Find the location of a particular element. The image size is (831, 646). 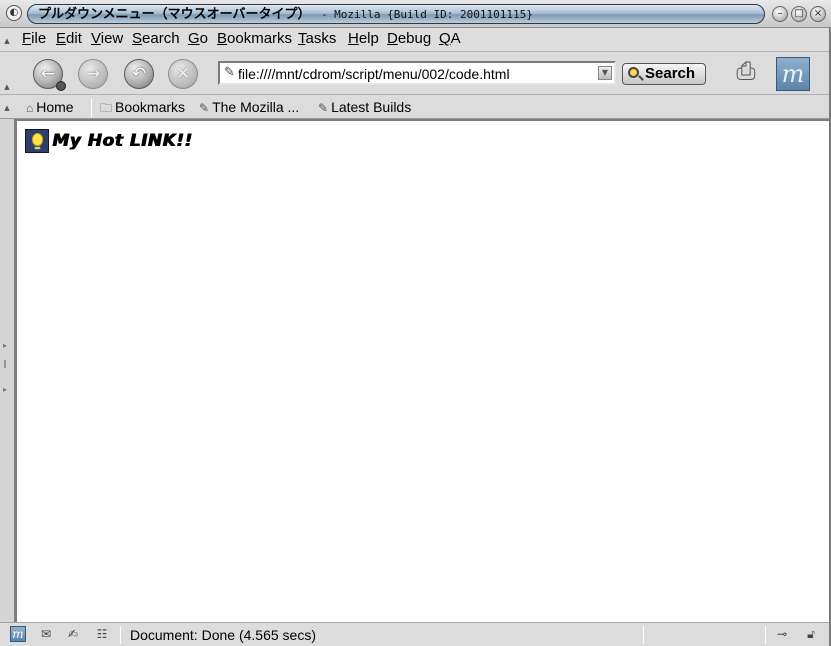

menu-tasks: Tasks is located at coordinates (317, 39).